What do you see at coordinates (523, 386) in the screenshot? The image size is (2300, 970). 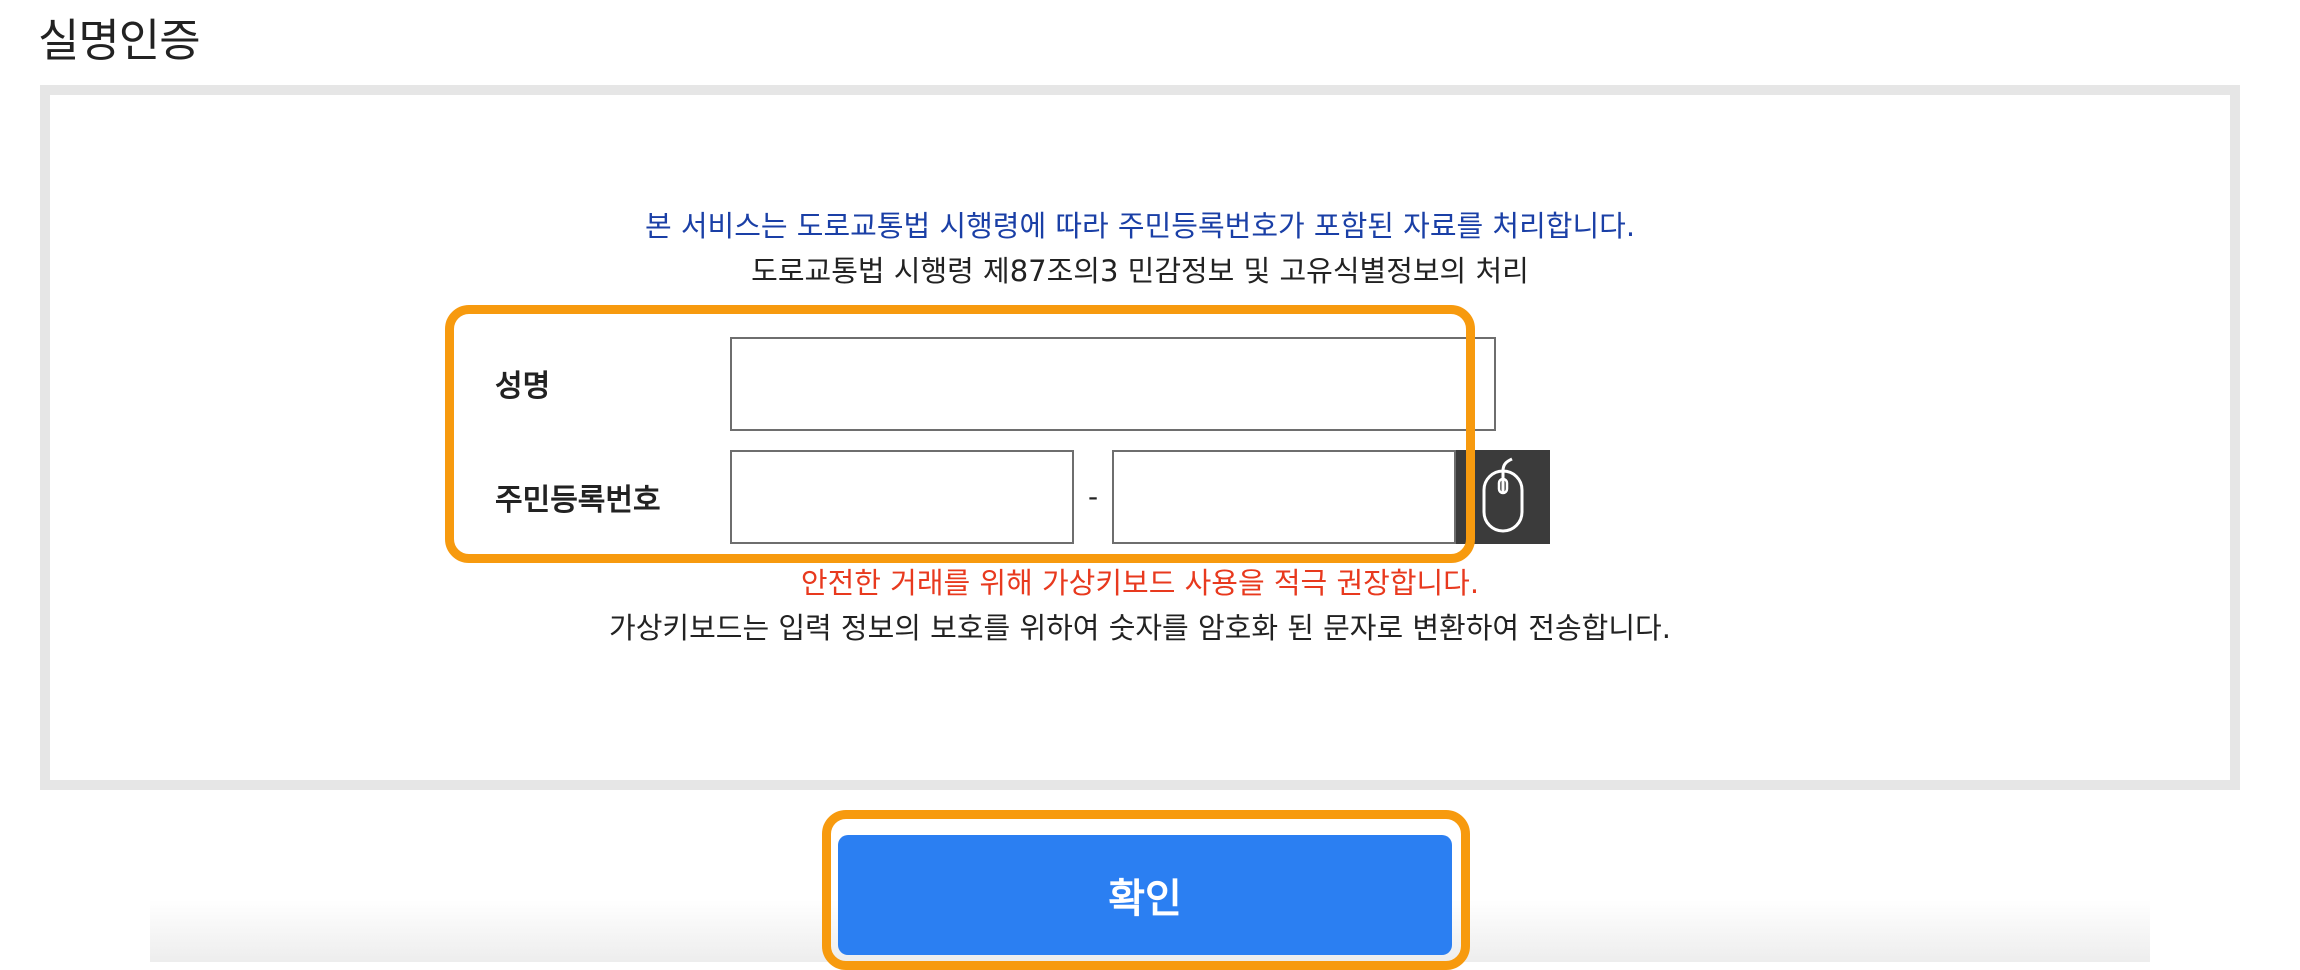 I see `name-label: 성명` at bounding box center [523, 386].